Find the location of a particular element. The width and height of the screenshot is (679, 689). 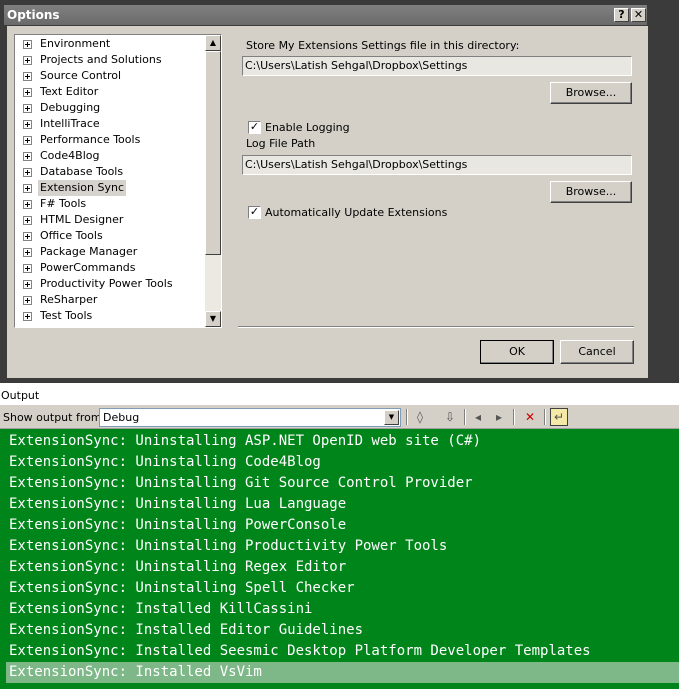

find-message-icon: ⇩ is located at coordinates (450, 417).